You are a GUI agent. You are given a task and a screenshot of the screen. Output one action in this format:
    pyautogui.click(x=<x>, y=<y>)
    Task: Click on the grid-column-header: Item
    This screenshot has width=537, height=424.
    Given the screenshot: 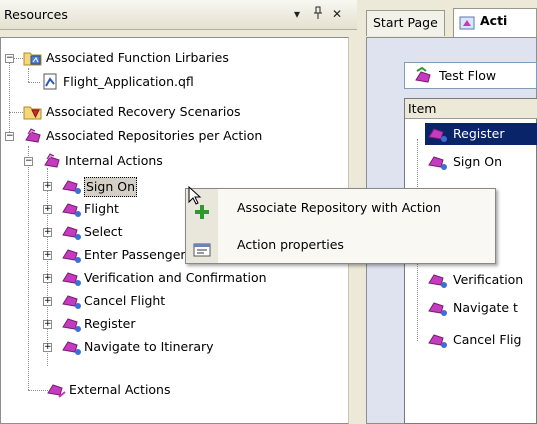 What is the action you would take?
    pyautogui.click(x=471, y=109)
    